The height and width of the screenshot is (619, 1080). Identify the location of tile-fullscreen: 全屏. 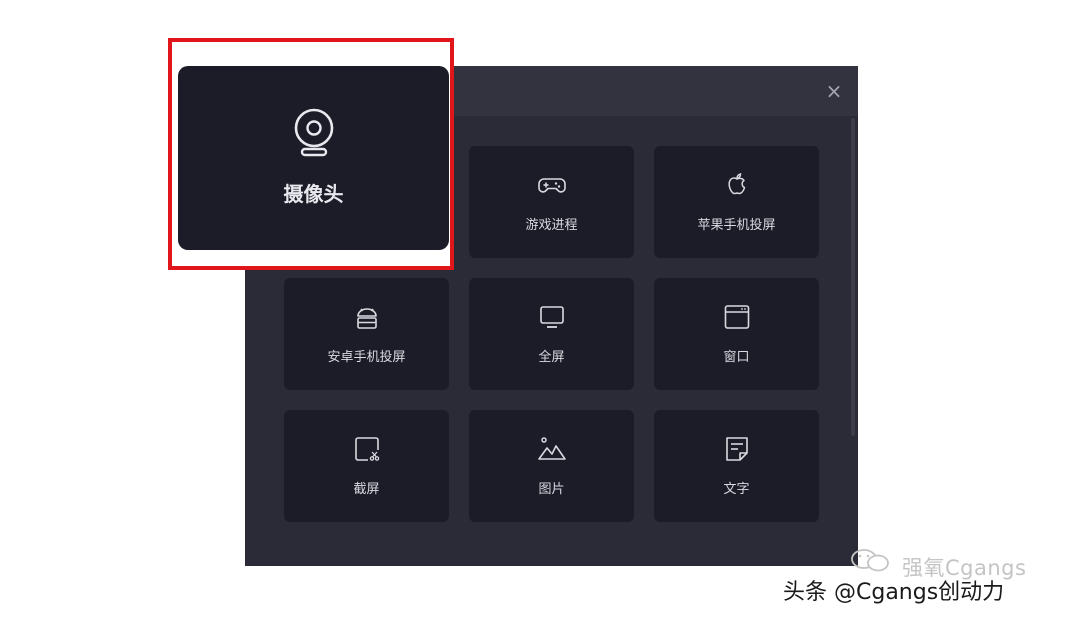
(551, 334).